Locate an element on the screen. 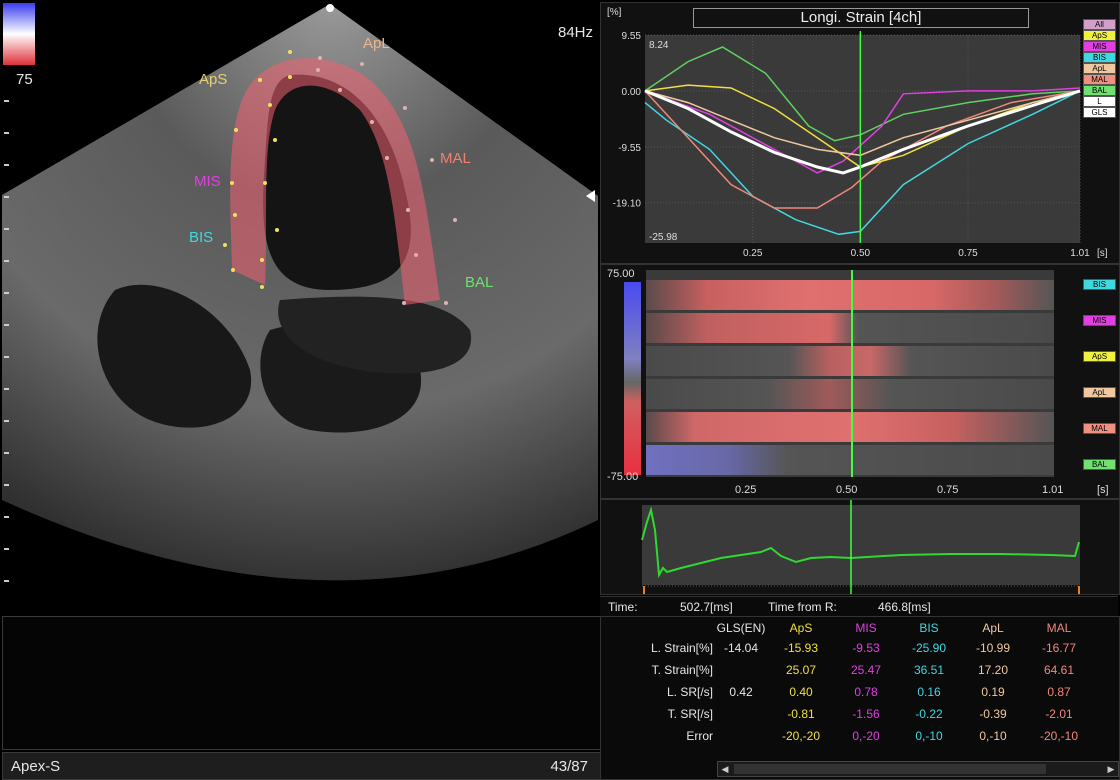 The height and width of the screenshot is (780, 1120). legend-item-bis: BIS is located at coordinates (1099, 57).